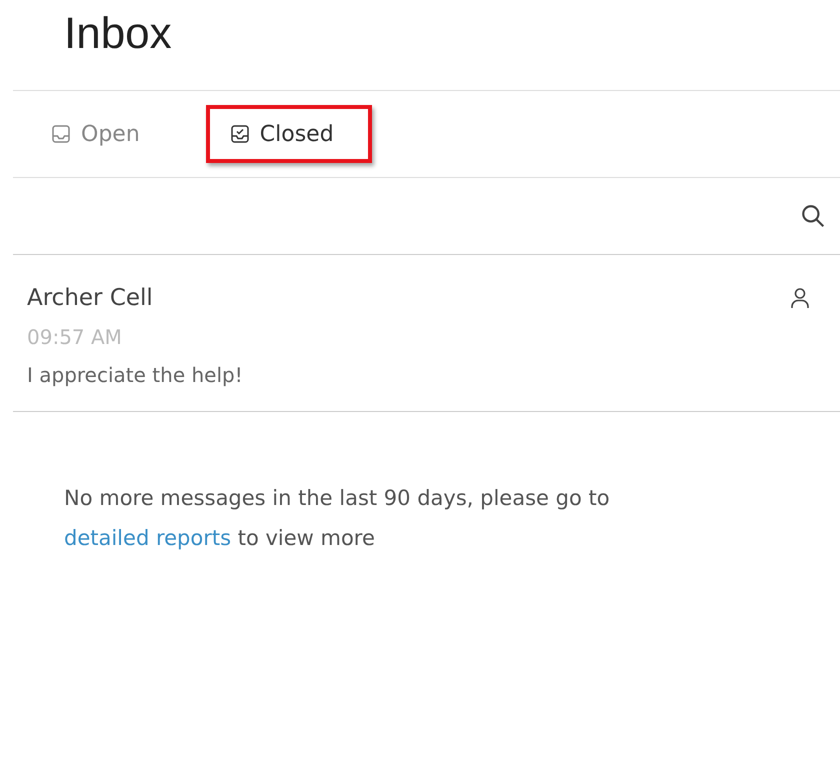 The height and width of the screenshot is (780, 840). I want to click on tray-icon, so click(61, 134).